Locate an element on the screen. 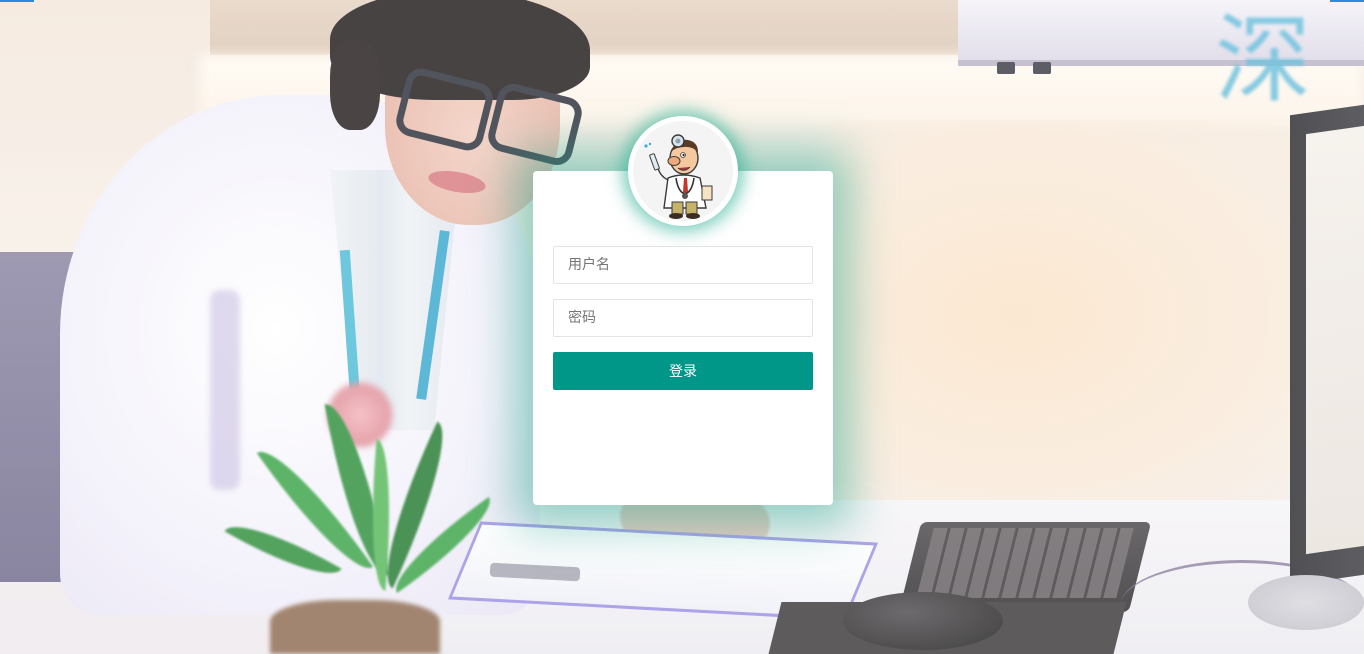 The width and height of the screenshot is (1364, 654). password-input is located at coordinates (683, 318).